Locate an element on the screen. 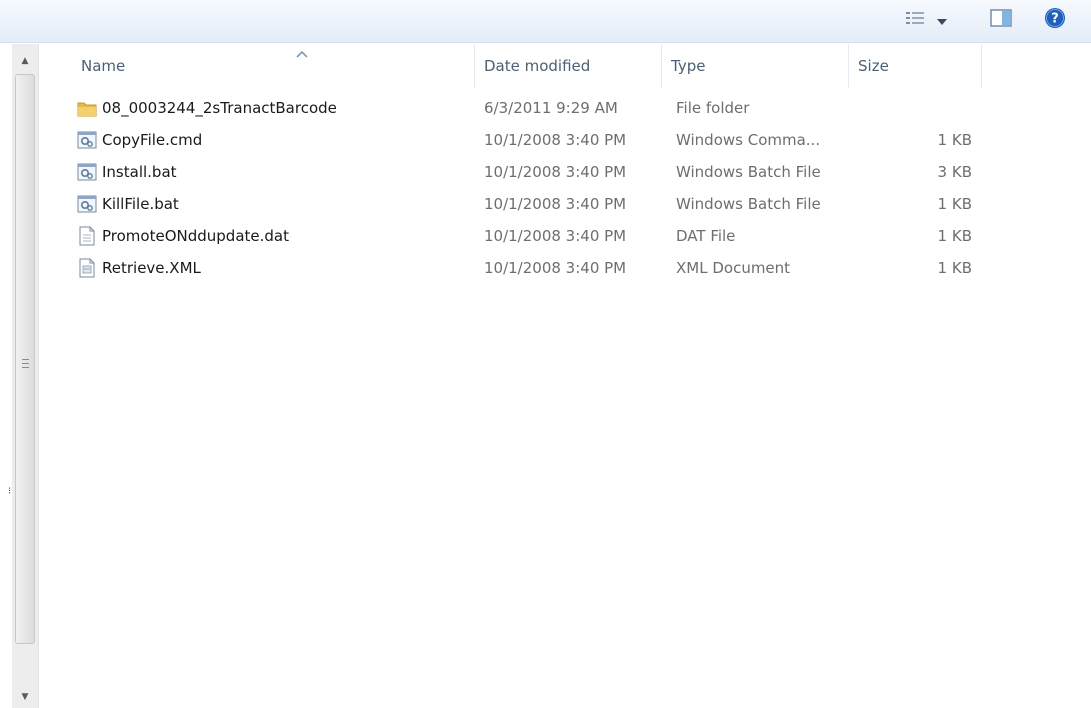 This screenshot has width=1091, height=708. vertical-scrollbar: ▲ ▼ is located at coordinates (25, 376).